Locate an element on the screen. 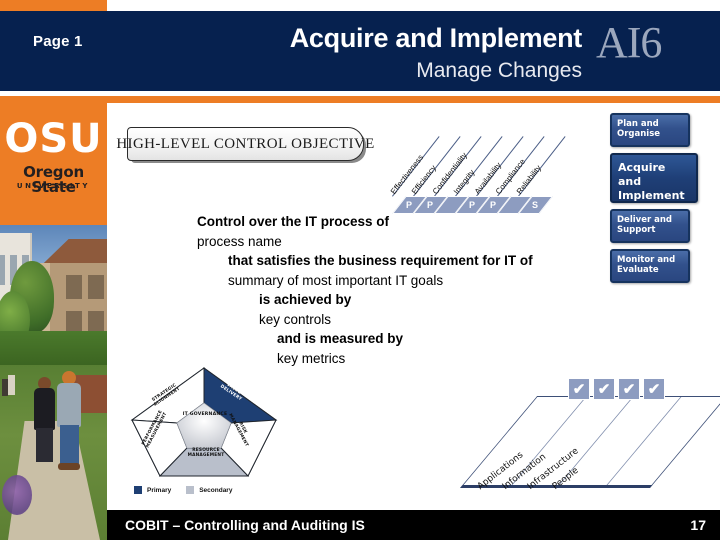  top-orange-tab is located at coordinates (53, 5).